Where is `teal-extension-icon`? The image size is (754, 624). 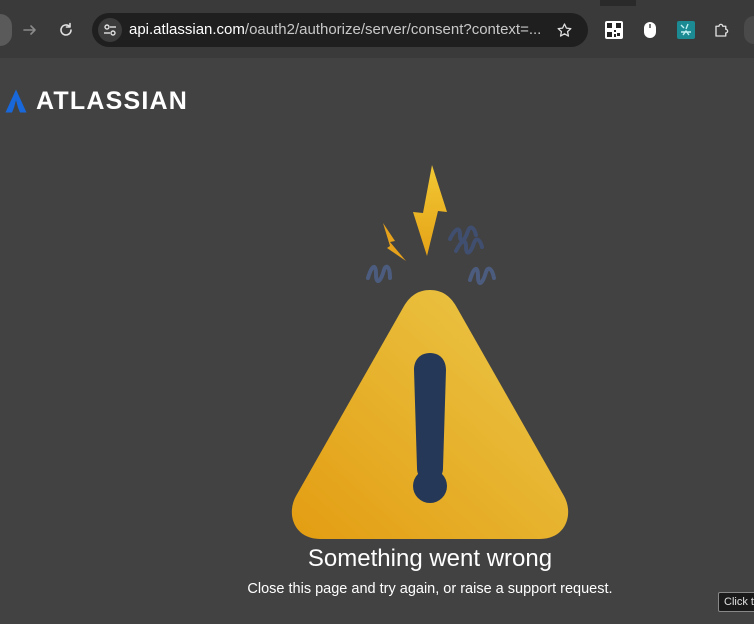 teal-extension-icon is located at coordinates (686, 30).